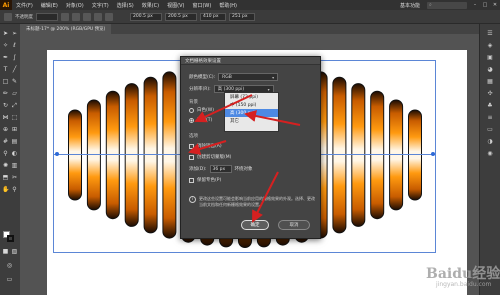 Image resolution: width=500 pixels, height=295 pixels. Describe the element at coordinates (475, 5) in the screenshot. I see `minimize-icon: –` at that location.